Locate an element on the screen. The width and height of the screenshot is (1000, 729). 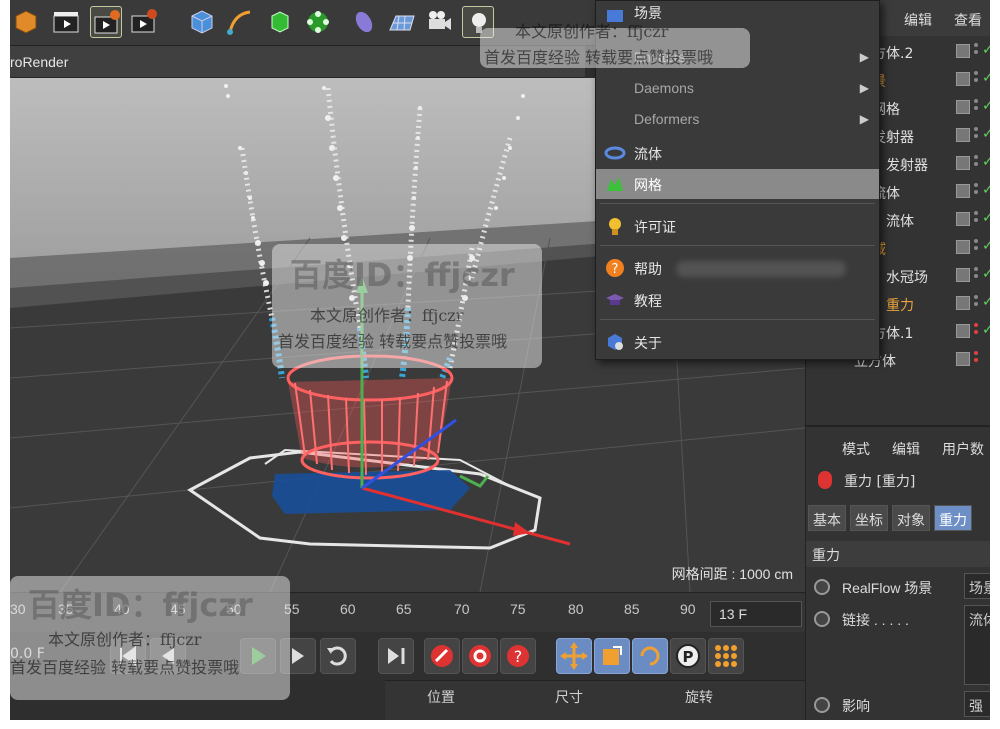
coord-position-label: 位置 is located at coordinates (441, 698).